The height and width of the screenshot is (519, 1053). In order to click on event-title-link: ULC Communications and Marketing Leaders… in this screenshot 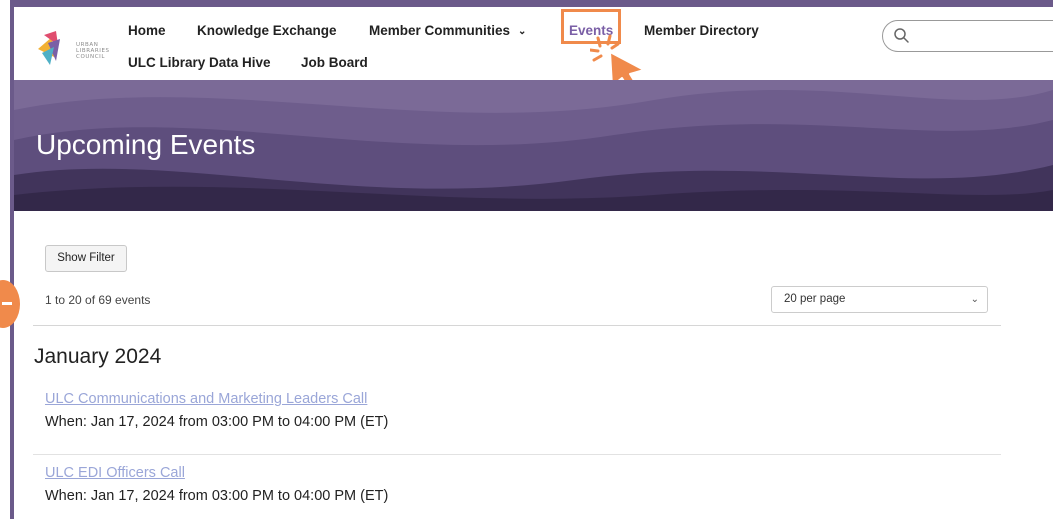, I will do `click(206, 399)`.